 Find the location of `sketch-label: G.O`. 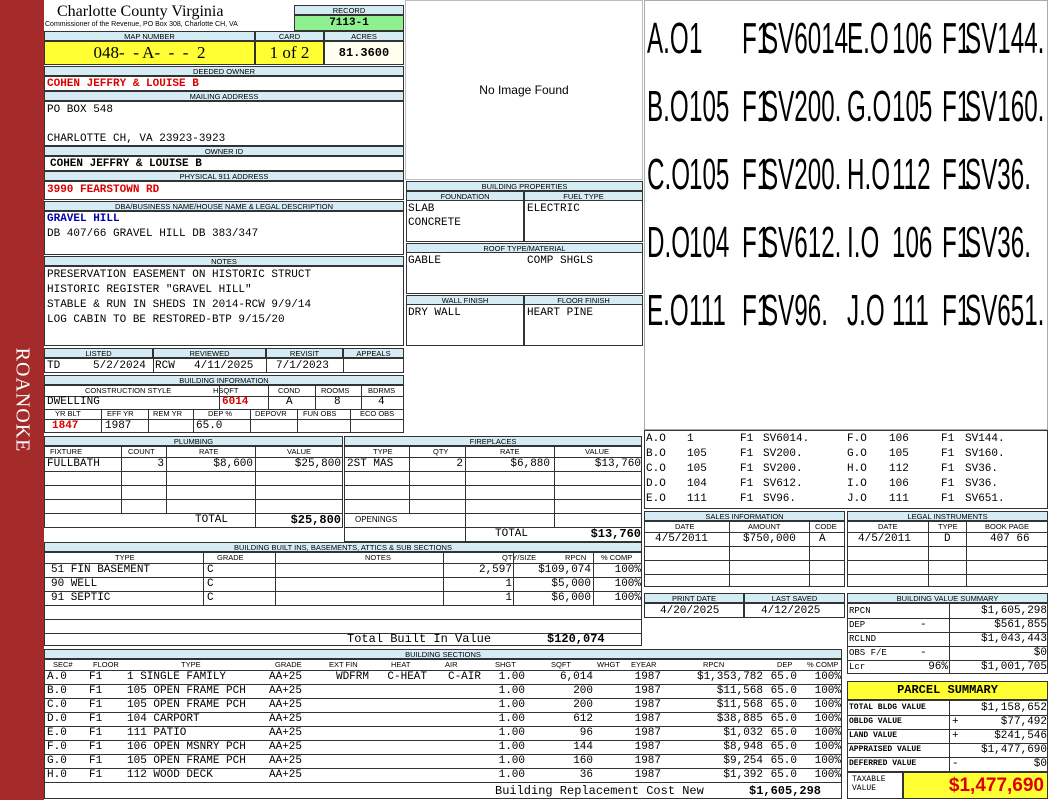

sketch-label: G.O is located at coordinates (869, 106).